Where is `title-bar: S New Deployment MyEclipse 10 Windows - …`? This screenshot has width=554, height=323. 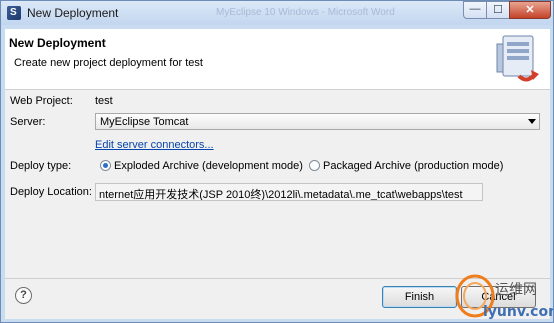
title-bar: S New Deployment MyEclipse 10 Windows - … is located at coordinates (277, 13).